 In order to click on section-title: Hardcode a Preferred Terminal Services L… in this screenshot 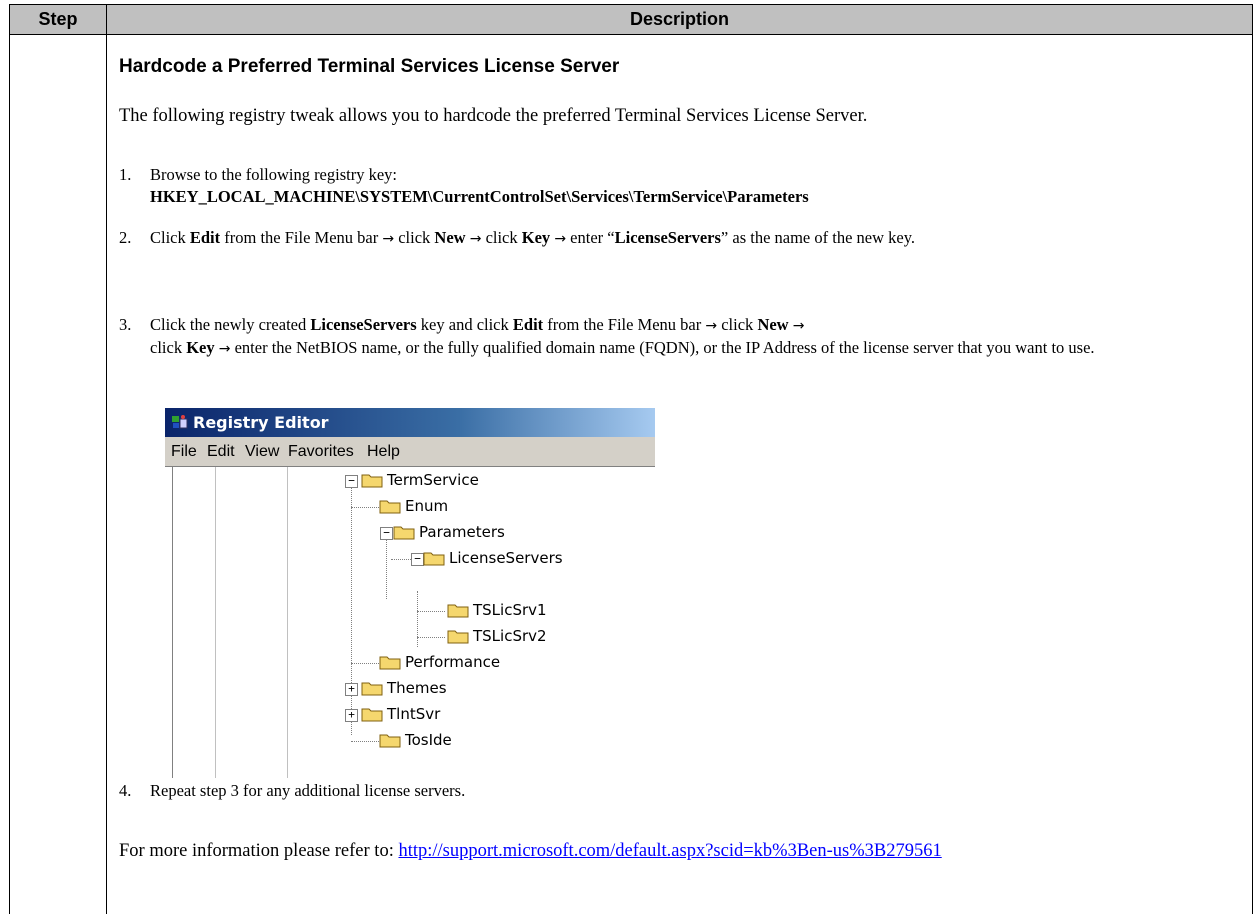, I will do `click(369, 66)`.